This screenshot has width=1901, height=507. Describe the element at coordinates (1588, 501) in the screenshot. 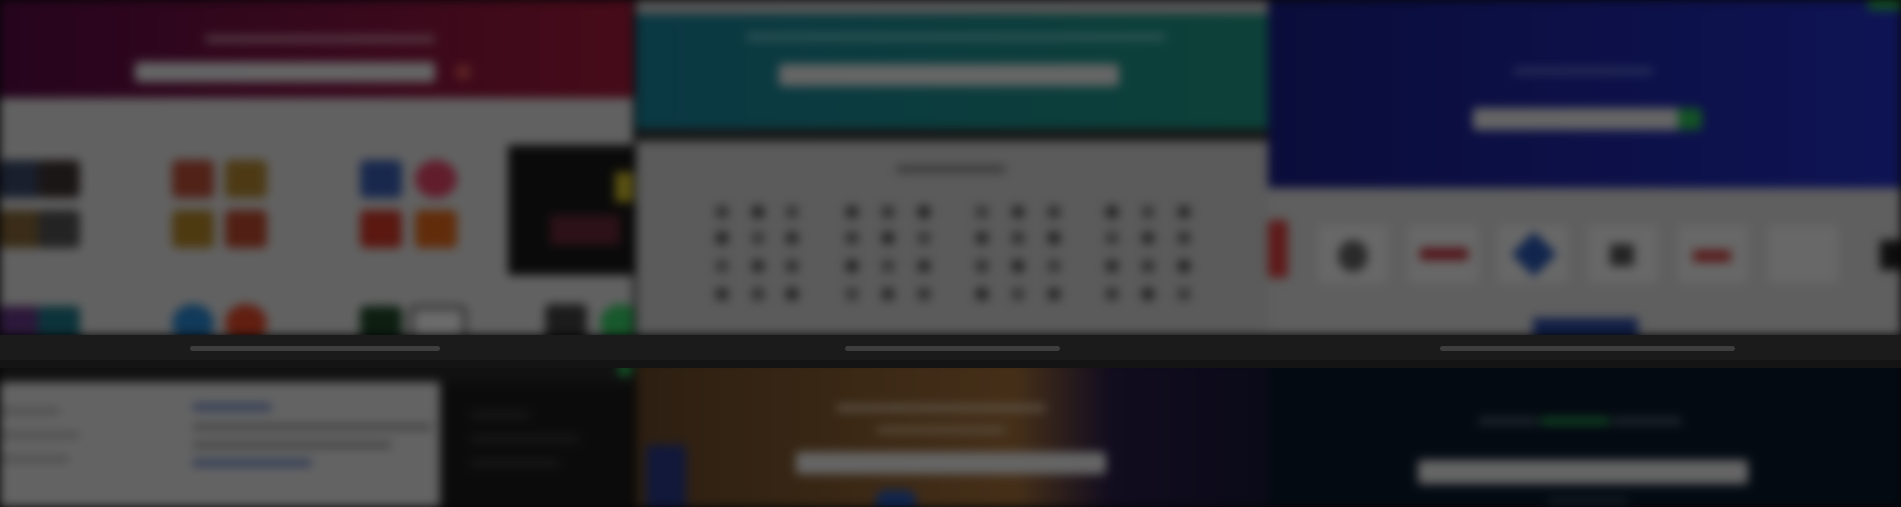

I see `hero-caption` at that location.